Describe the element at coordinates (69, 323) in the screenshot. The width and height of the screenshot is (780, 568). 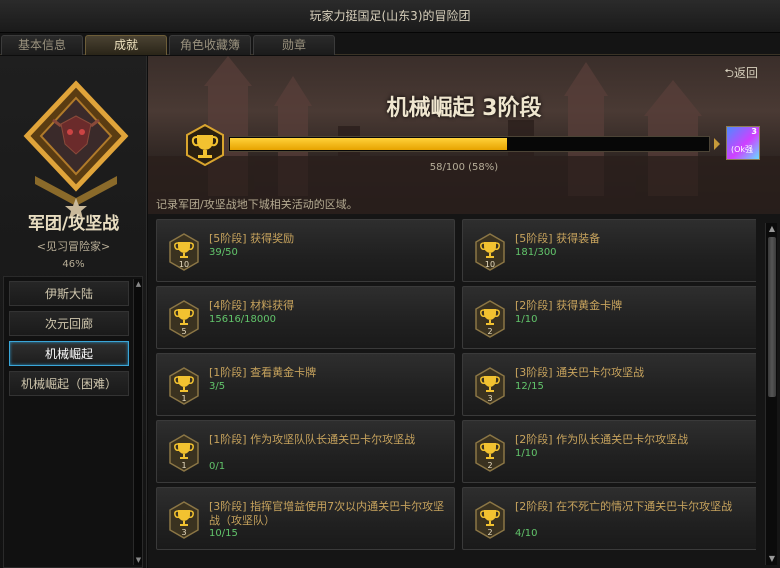
I see `subcategory-item-dimension-corridor: 次元回廊` at that location.